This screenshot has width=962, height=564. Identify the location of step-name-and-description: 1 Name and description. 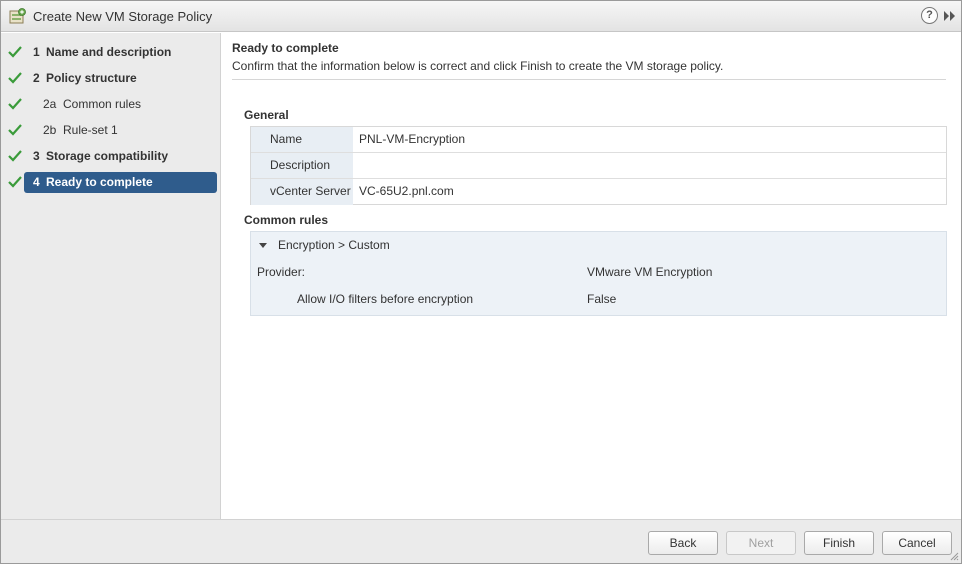
(112, 52).